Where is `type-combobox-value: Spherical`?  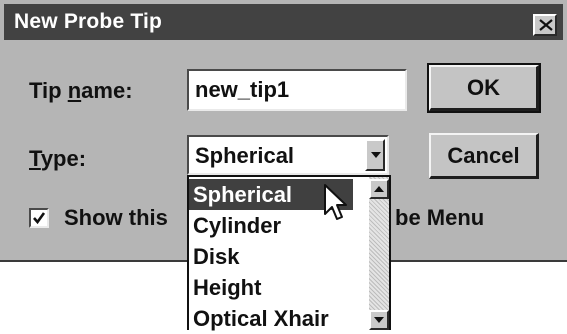
type-combobox-value: Spherical is located at coordinates (245, 155).